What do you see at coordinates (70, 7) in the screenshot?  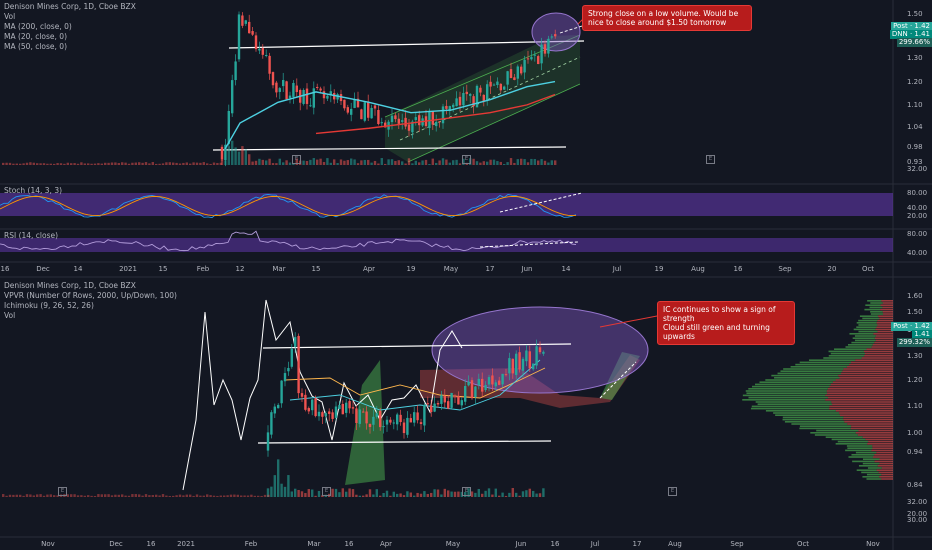 I see `legend-symbol: Denison Mines Corp, 1D, Cboe BZX` at bounding box center [70, 7].